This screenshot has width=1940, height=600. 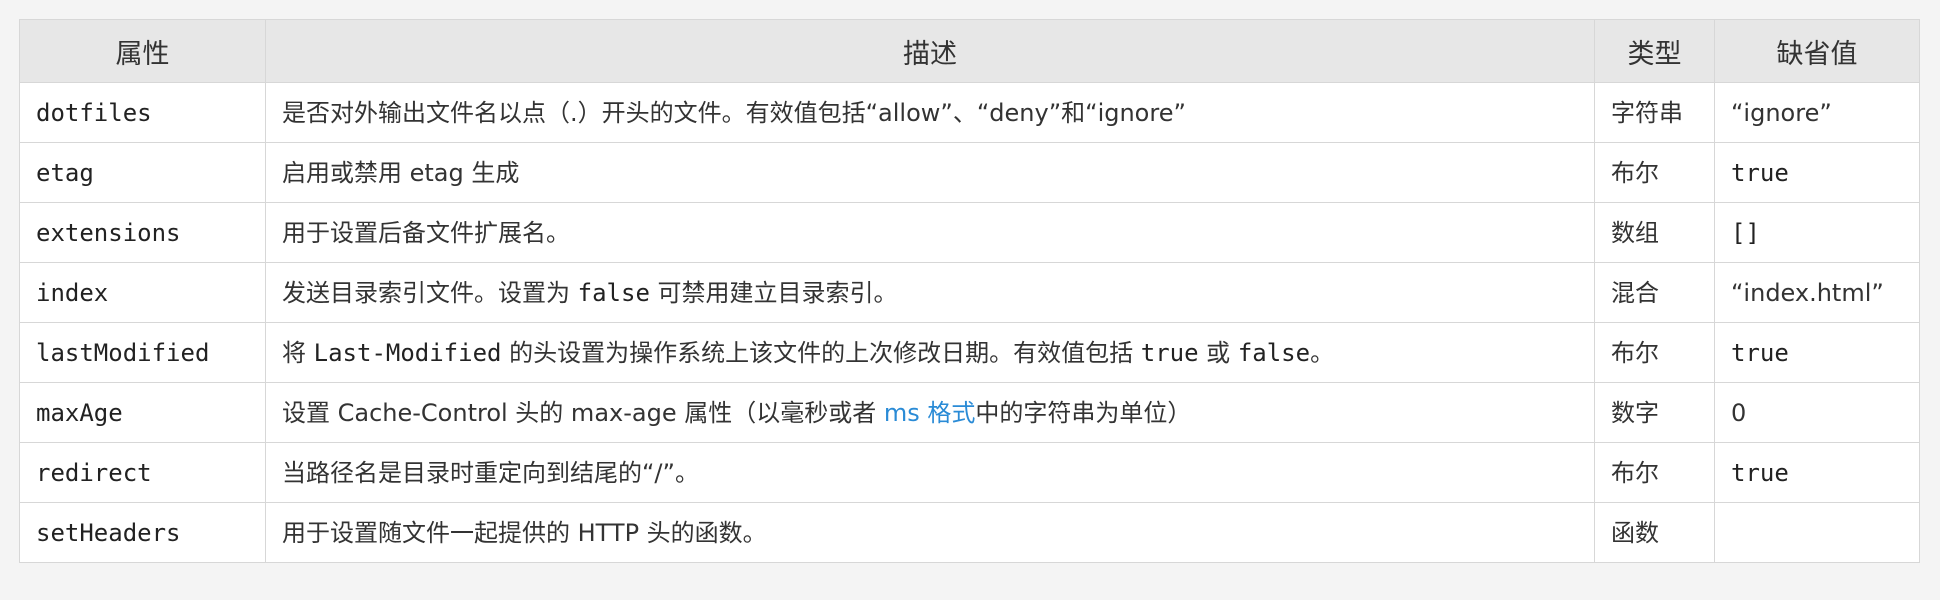 I want to click on description-text: 启用或禁用 etag 生成, so click(x=401, y=172).